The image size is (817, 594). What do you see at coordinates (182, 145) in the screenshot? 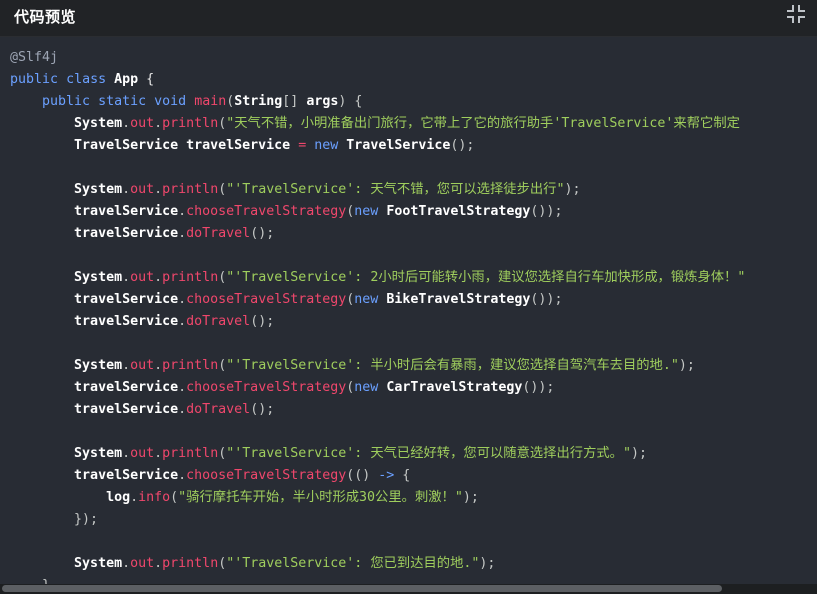
I see `code-token: TravelService travelService` at bounding box center [182, 145].